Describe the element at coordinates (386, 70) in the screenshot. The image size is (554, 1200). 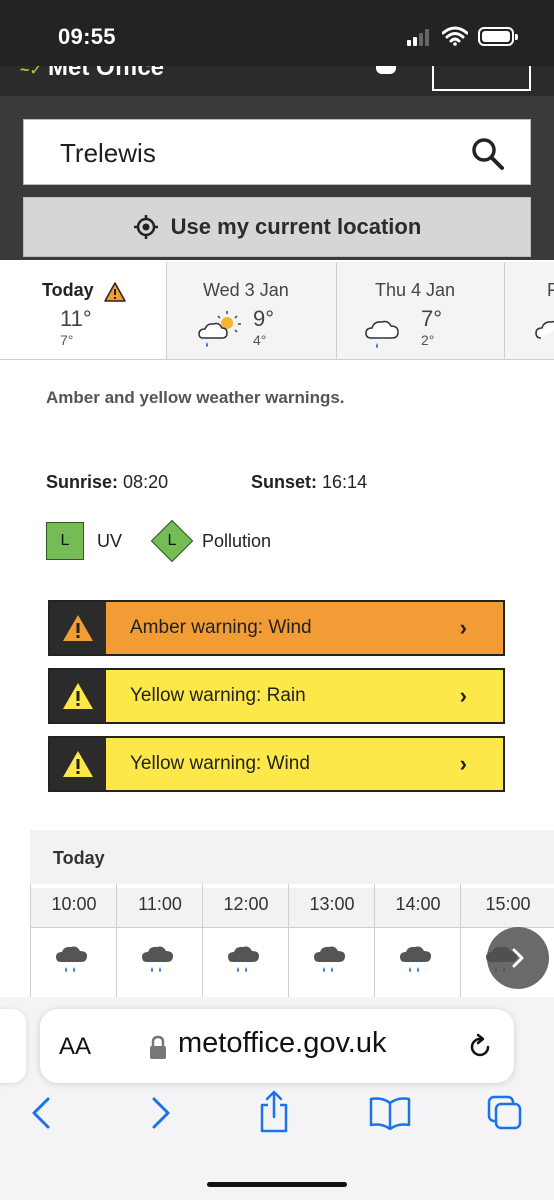
I see `account-icon` at that location.